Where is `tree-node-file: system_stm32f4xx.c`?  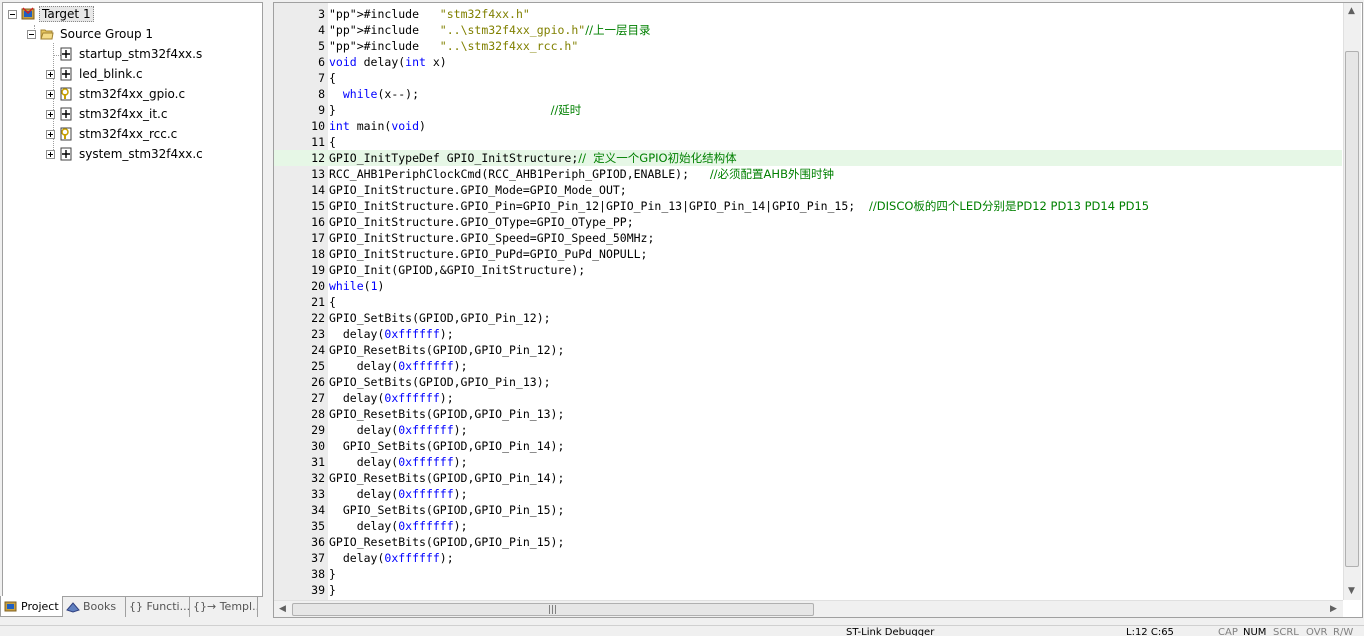 tree-node-file: system_stm32f4xx.c is located at coordinates (125, 154).